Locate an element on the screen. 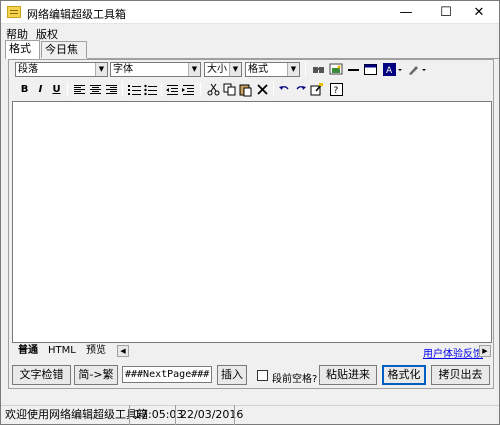 Image resolution: width=500 pixels, height=425 pixels. tab-preview: 预览 is located at coordinates (96, 351).